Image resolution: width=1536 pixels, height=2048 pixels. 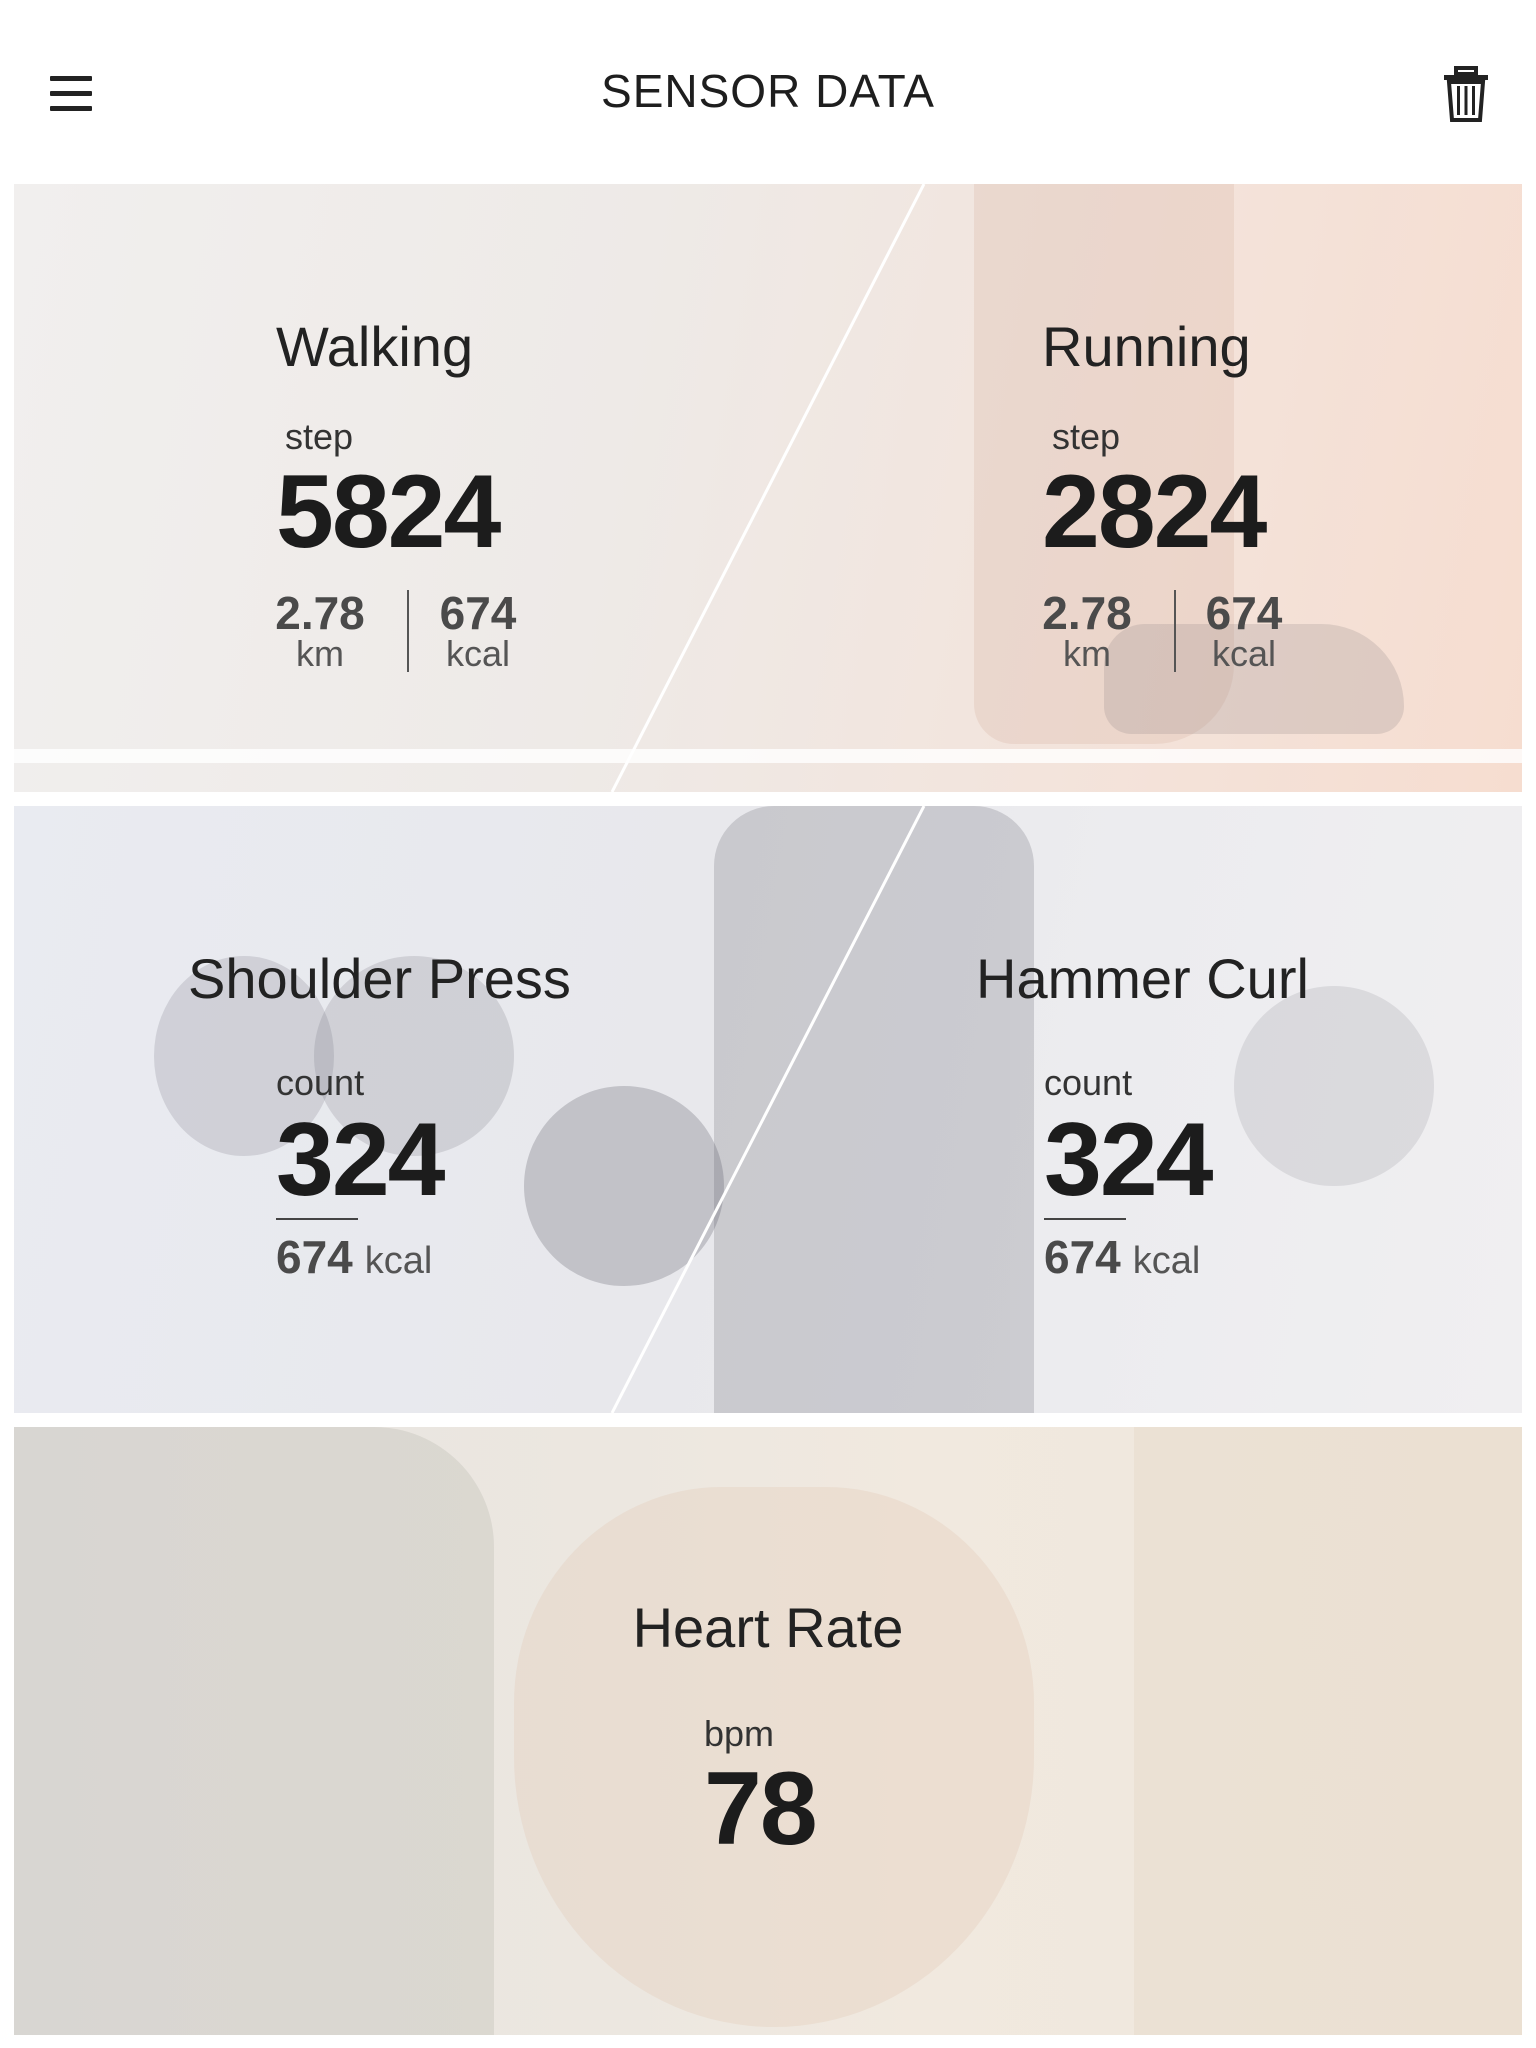 I want to click on trash-icon, so click(x=1466, y=94).